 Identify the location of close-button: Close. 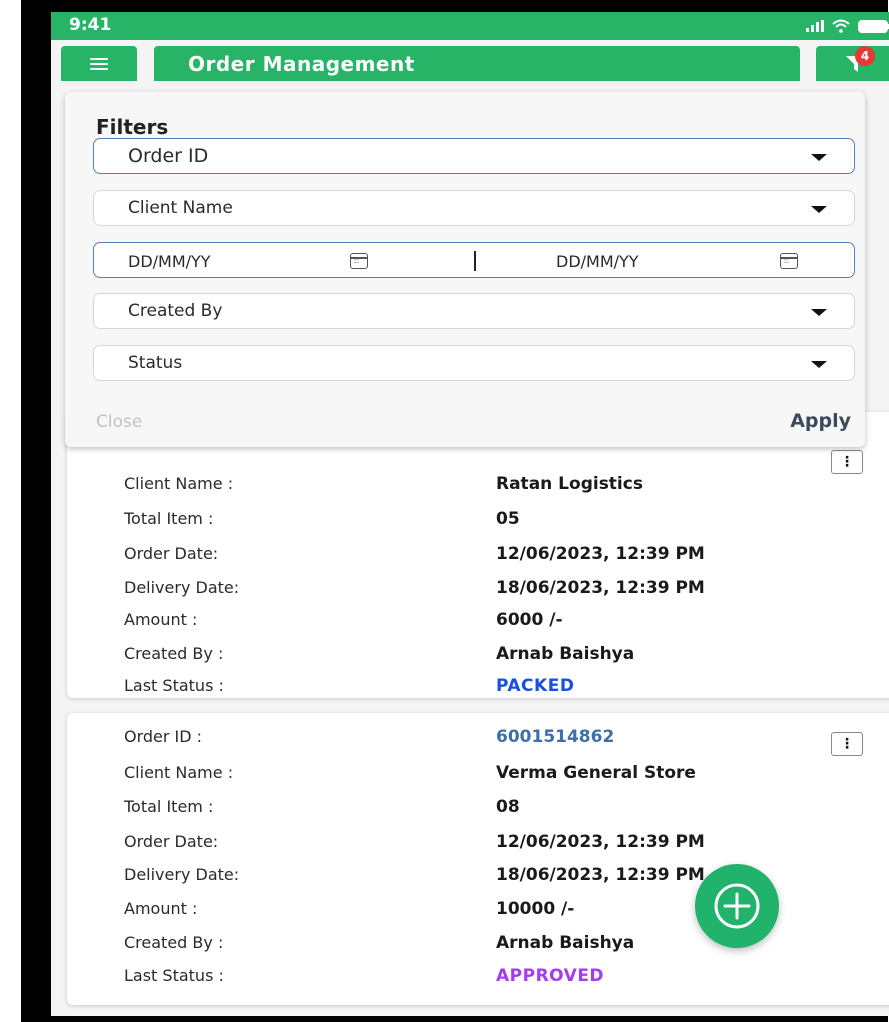
(119, 422).